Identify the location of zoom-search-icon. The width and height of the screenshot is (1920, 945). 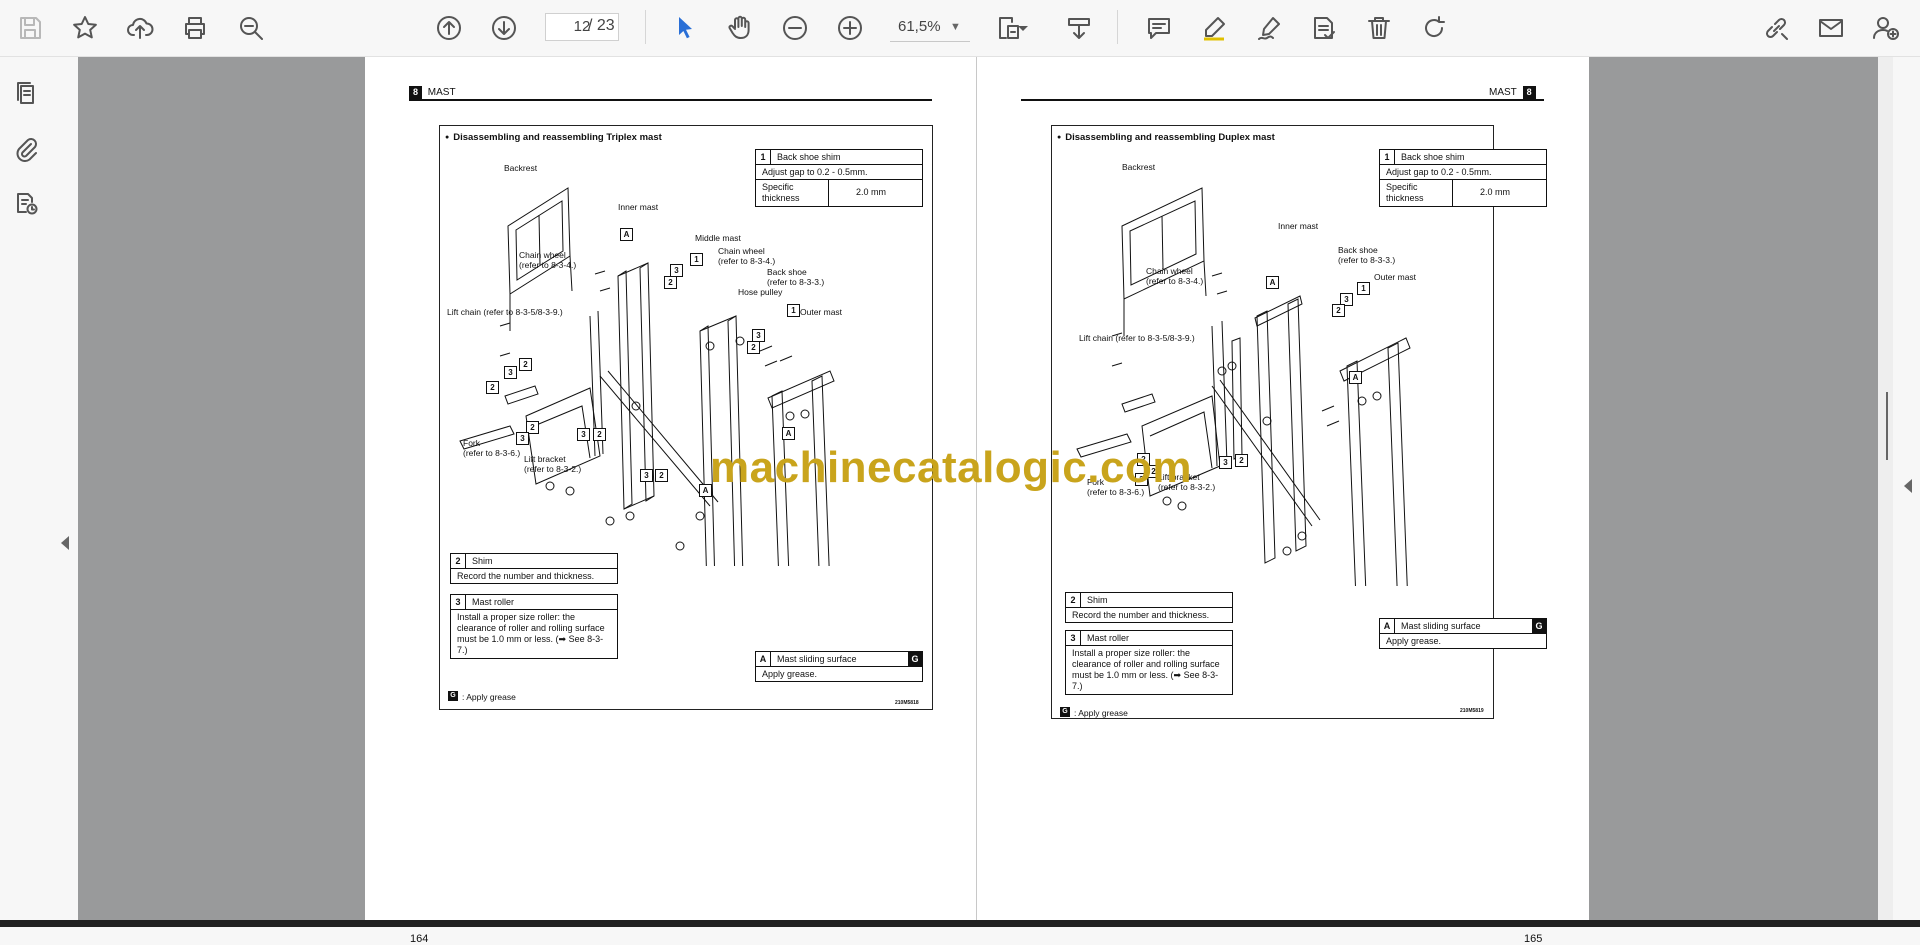
(251, 28).